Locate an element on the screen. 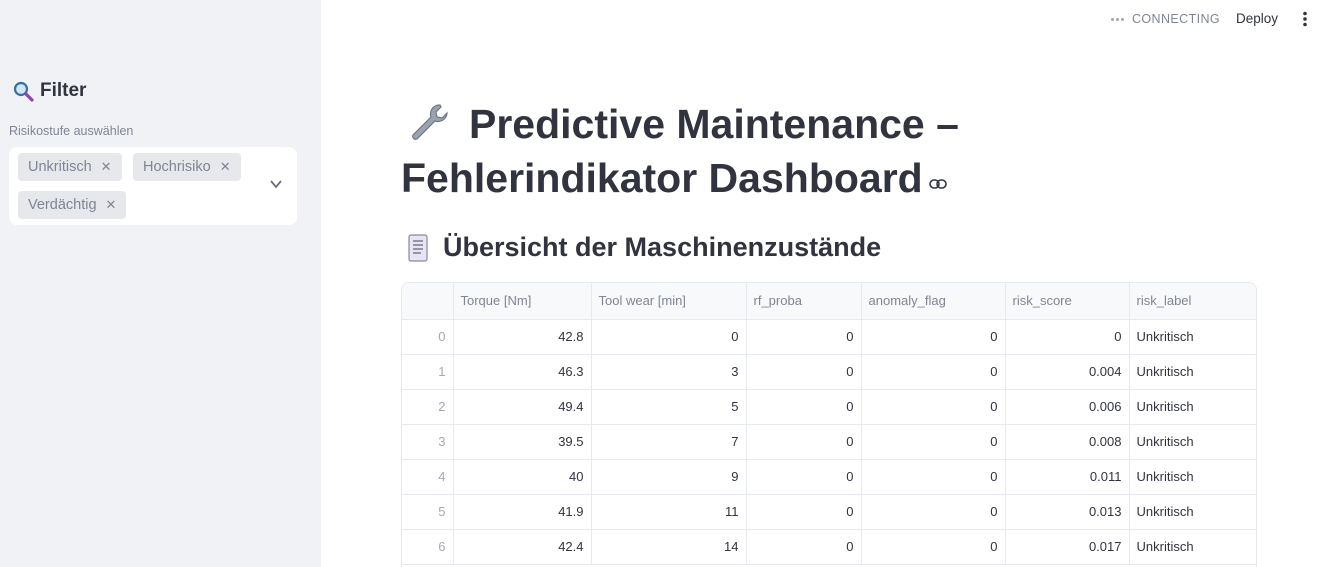 This screenshot has height=567, width=1322. chip-label: Verdächtig is located at coordinates (62, 205).